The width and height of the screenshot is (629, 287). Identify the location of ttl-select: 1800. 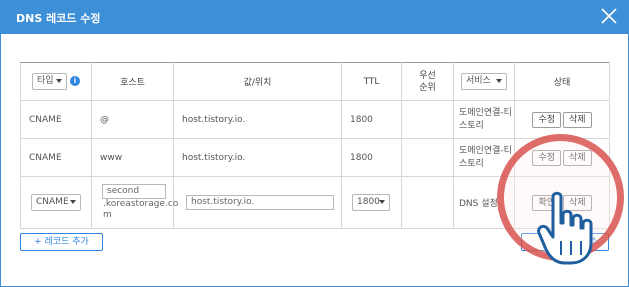
(371, 202).